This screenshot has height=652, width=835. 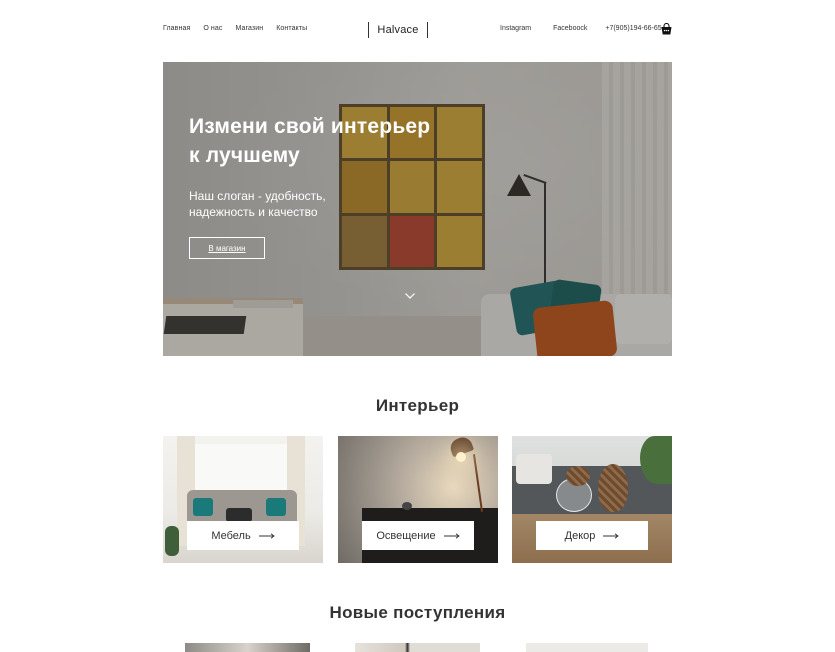 I want to click on phone-link: +7(905)194-66-65, so click(x=633, y=28).